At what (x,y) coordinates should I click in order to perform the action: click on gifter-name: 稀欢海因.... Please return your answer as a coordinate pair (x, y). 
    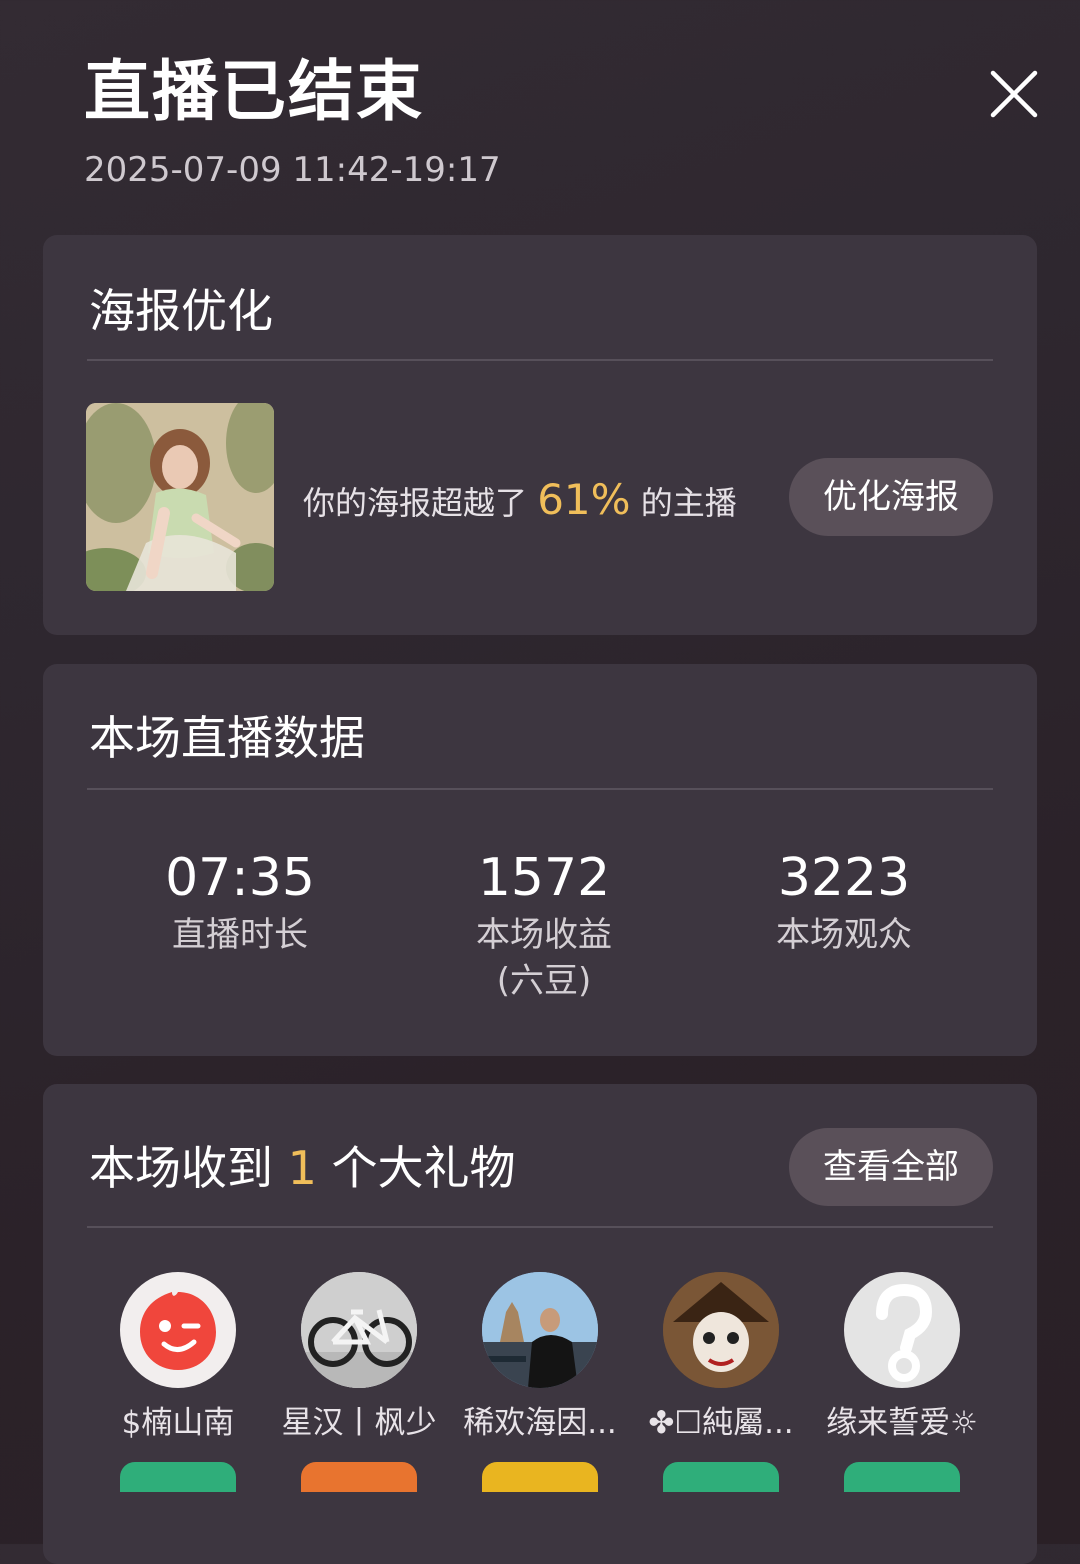
    Looking at the image, I should click on (540, 1423).